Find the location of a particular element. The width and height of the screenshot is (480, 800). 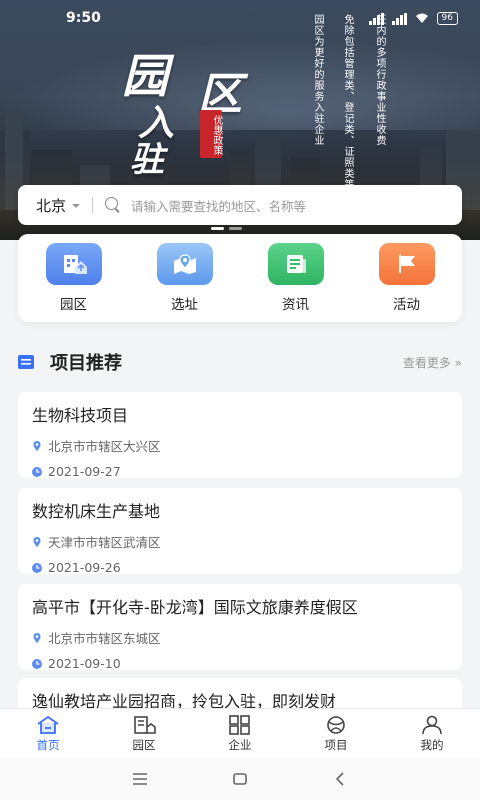

caret-down-icon is located at coordinates (76, 206).